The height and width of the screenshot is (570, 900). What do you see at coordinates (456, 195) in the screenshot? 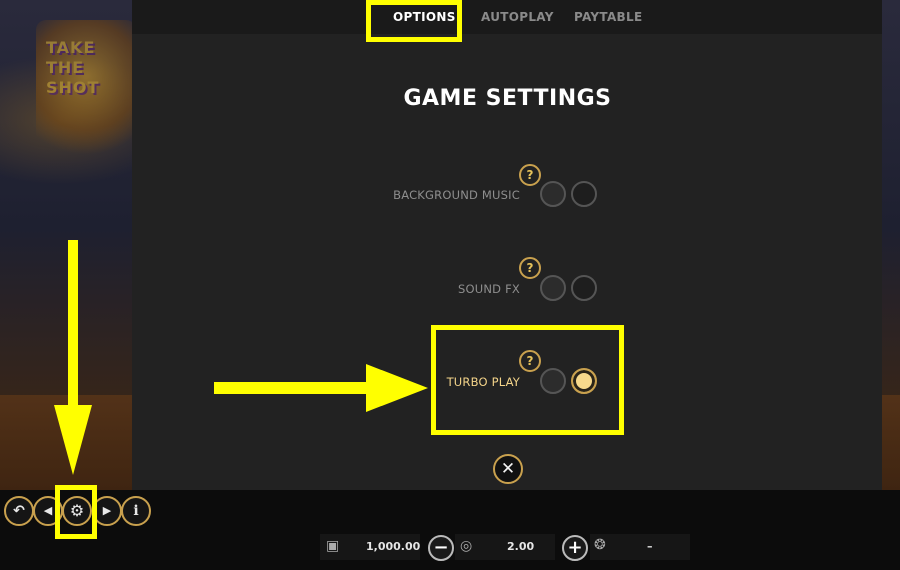
I see `background-music-label: BACKGROUND MUSIC` at bounding box center [456, 195].